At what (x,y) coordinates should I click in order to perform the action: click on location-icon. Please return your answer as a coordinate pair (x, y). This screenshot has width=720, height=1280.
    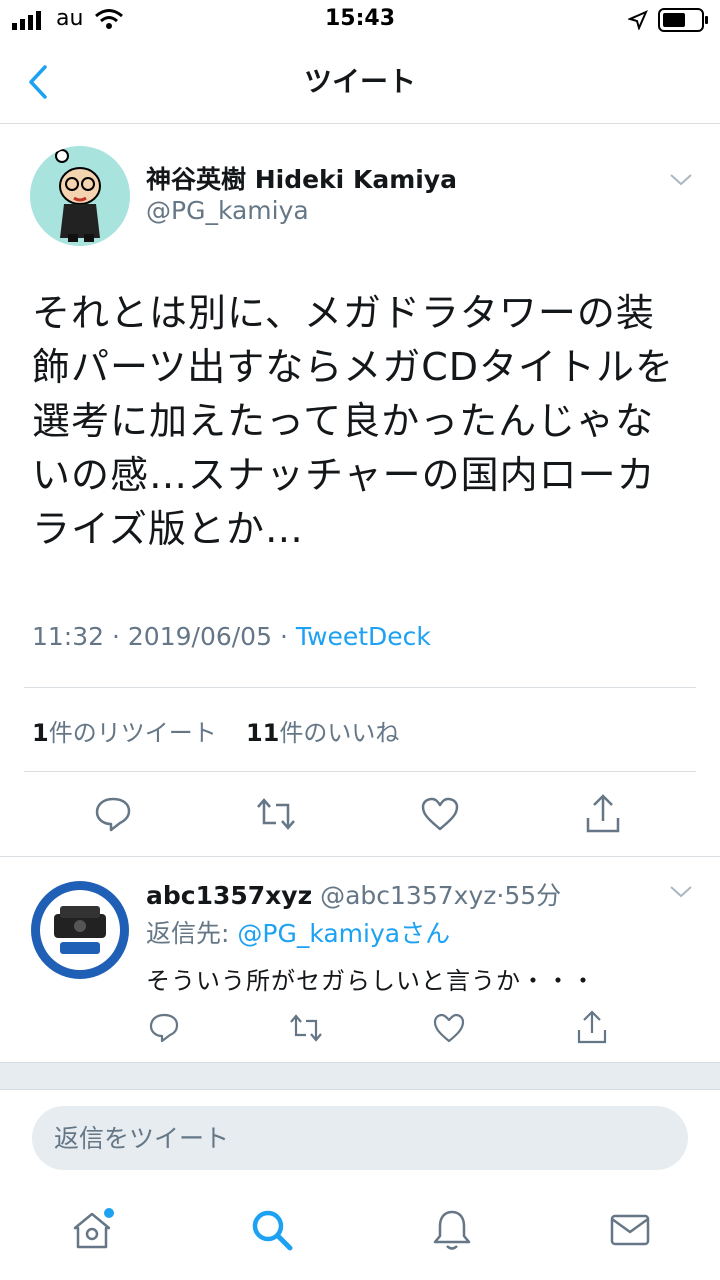
    Looking at the image, I should click on (638, 20).